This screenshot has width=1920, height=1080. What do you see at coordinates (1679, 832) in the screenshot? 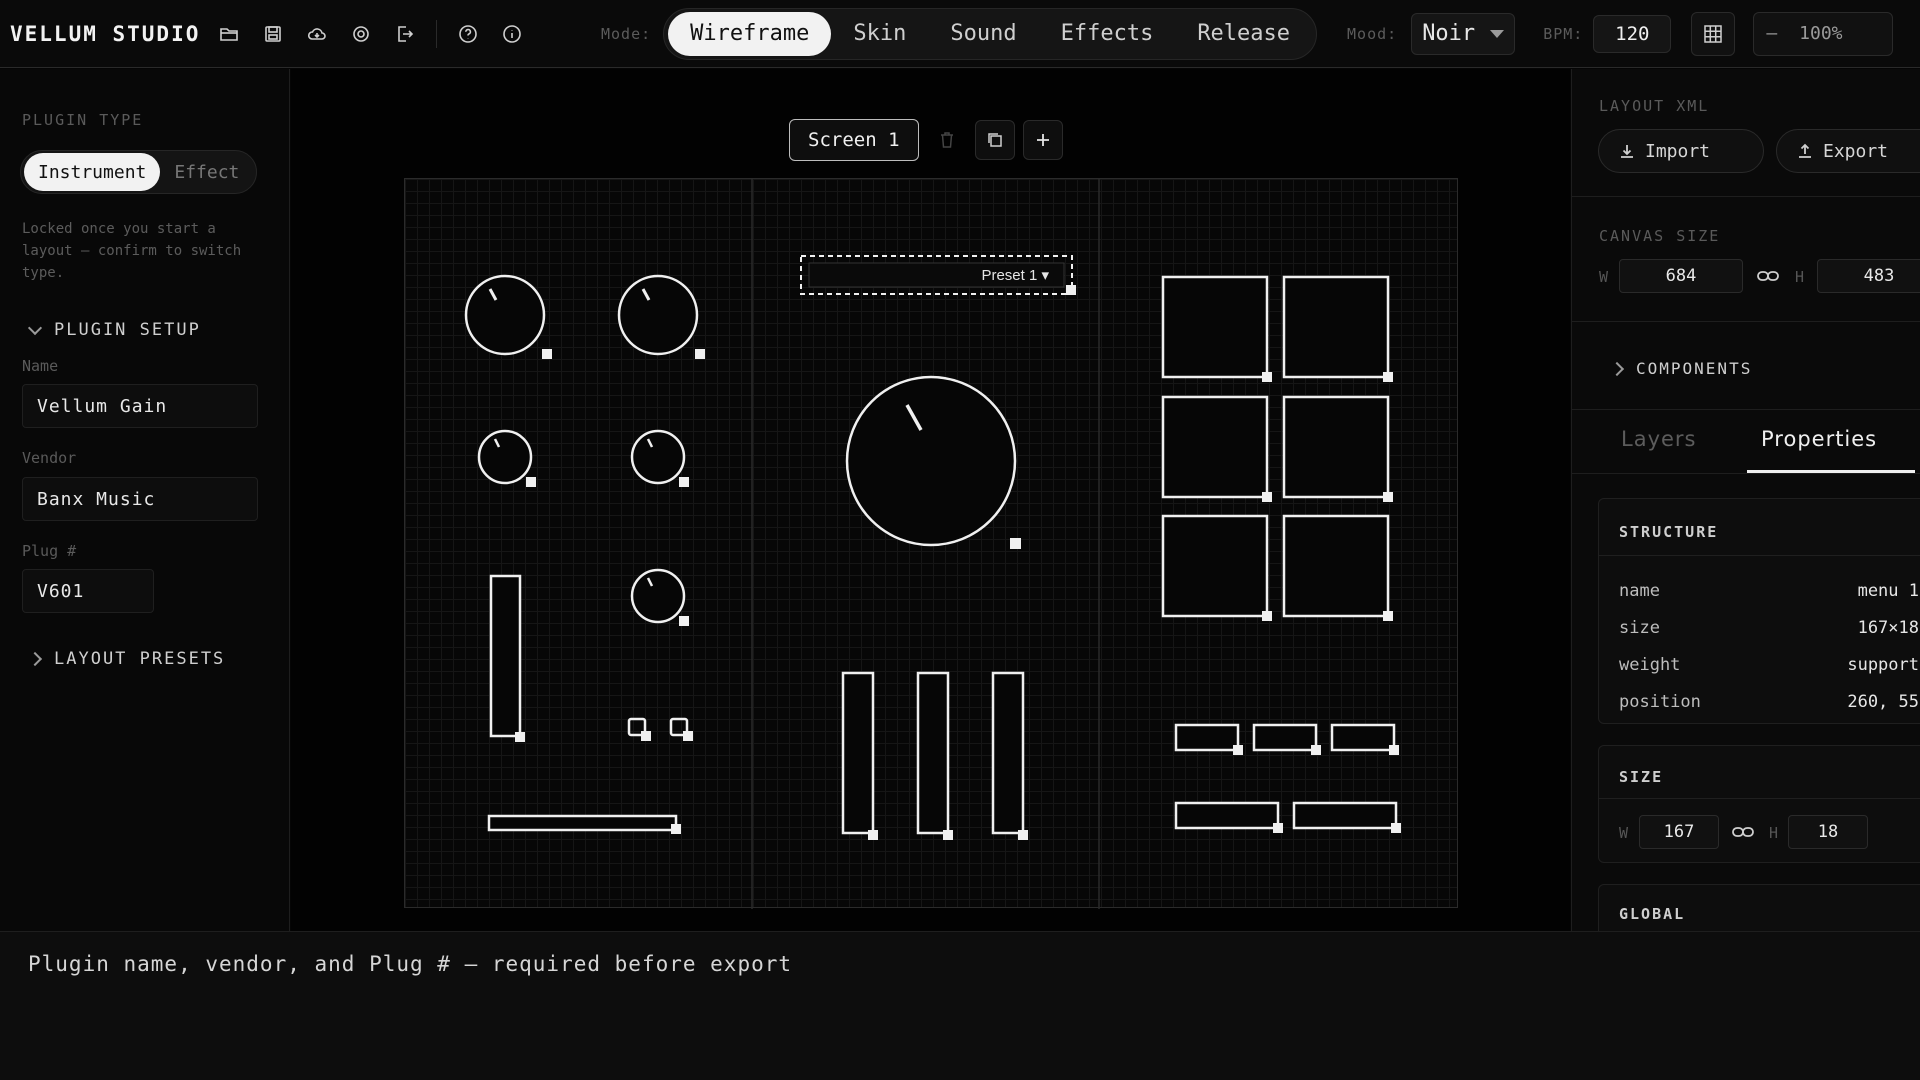
I see `size-width-input: 167` at bounding box center [1679, 832].